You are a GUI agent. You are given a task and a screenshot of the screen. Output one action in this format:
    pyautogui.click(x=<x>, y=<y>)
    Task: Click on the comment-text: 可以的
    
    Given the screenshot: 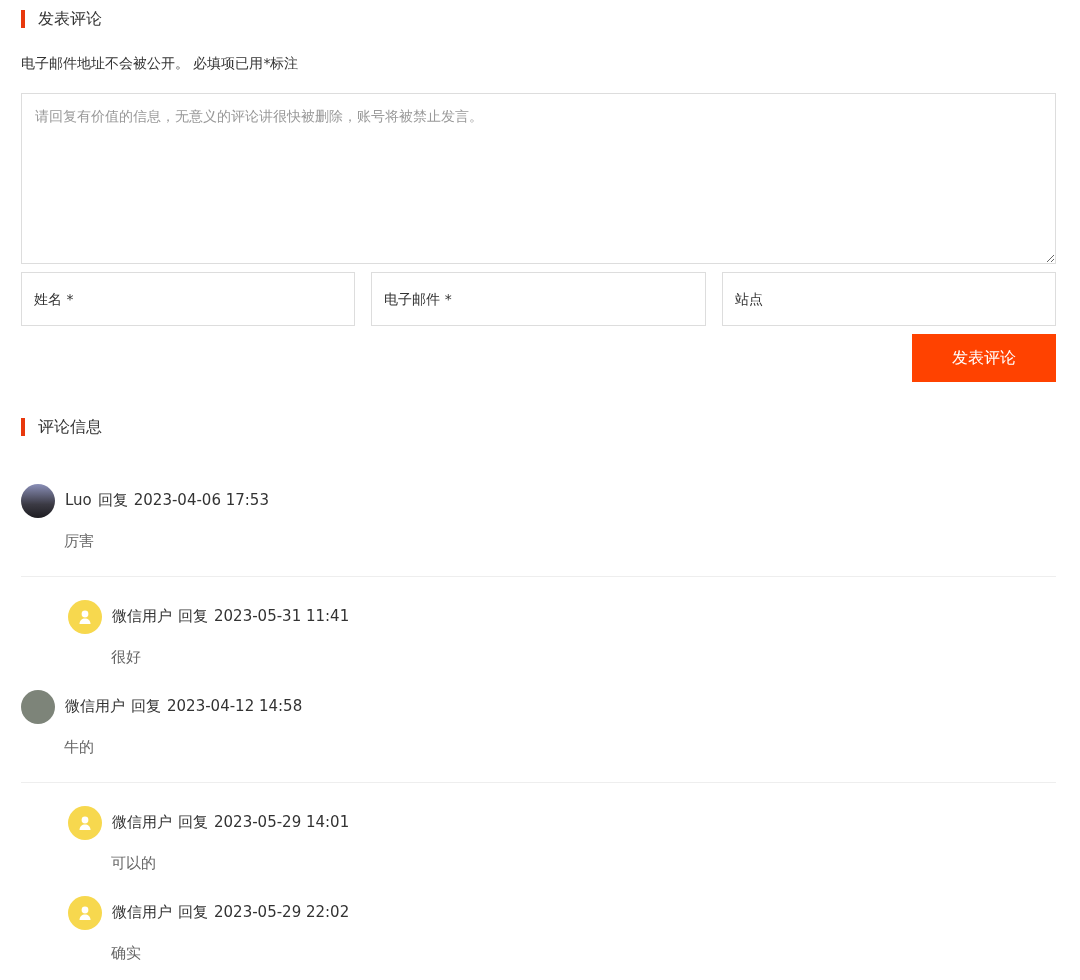 What is the action you would take?
    pyautogui.click(x=134, y=863)
    